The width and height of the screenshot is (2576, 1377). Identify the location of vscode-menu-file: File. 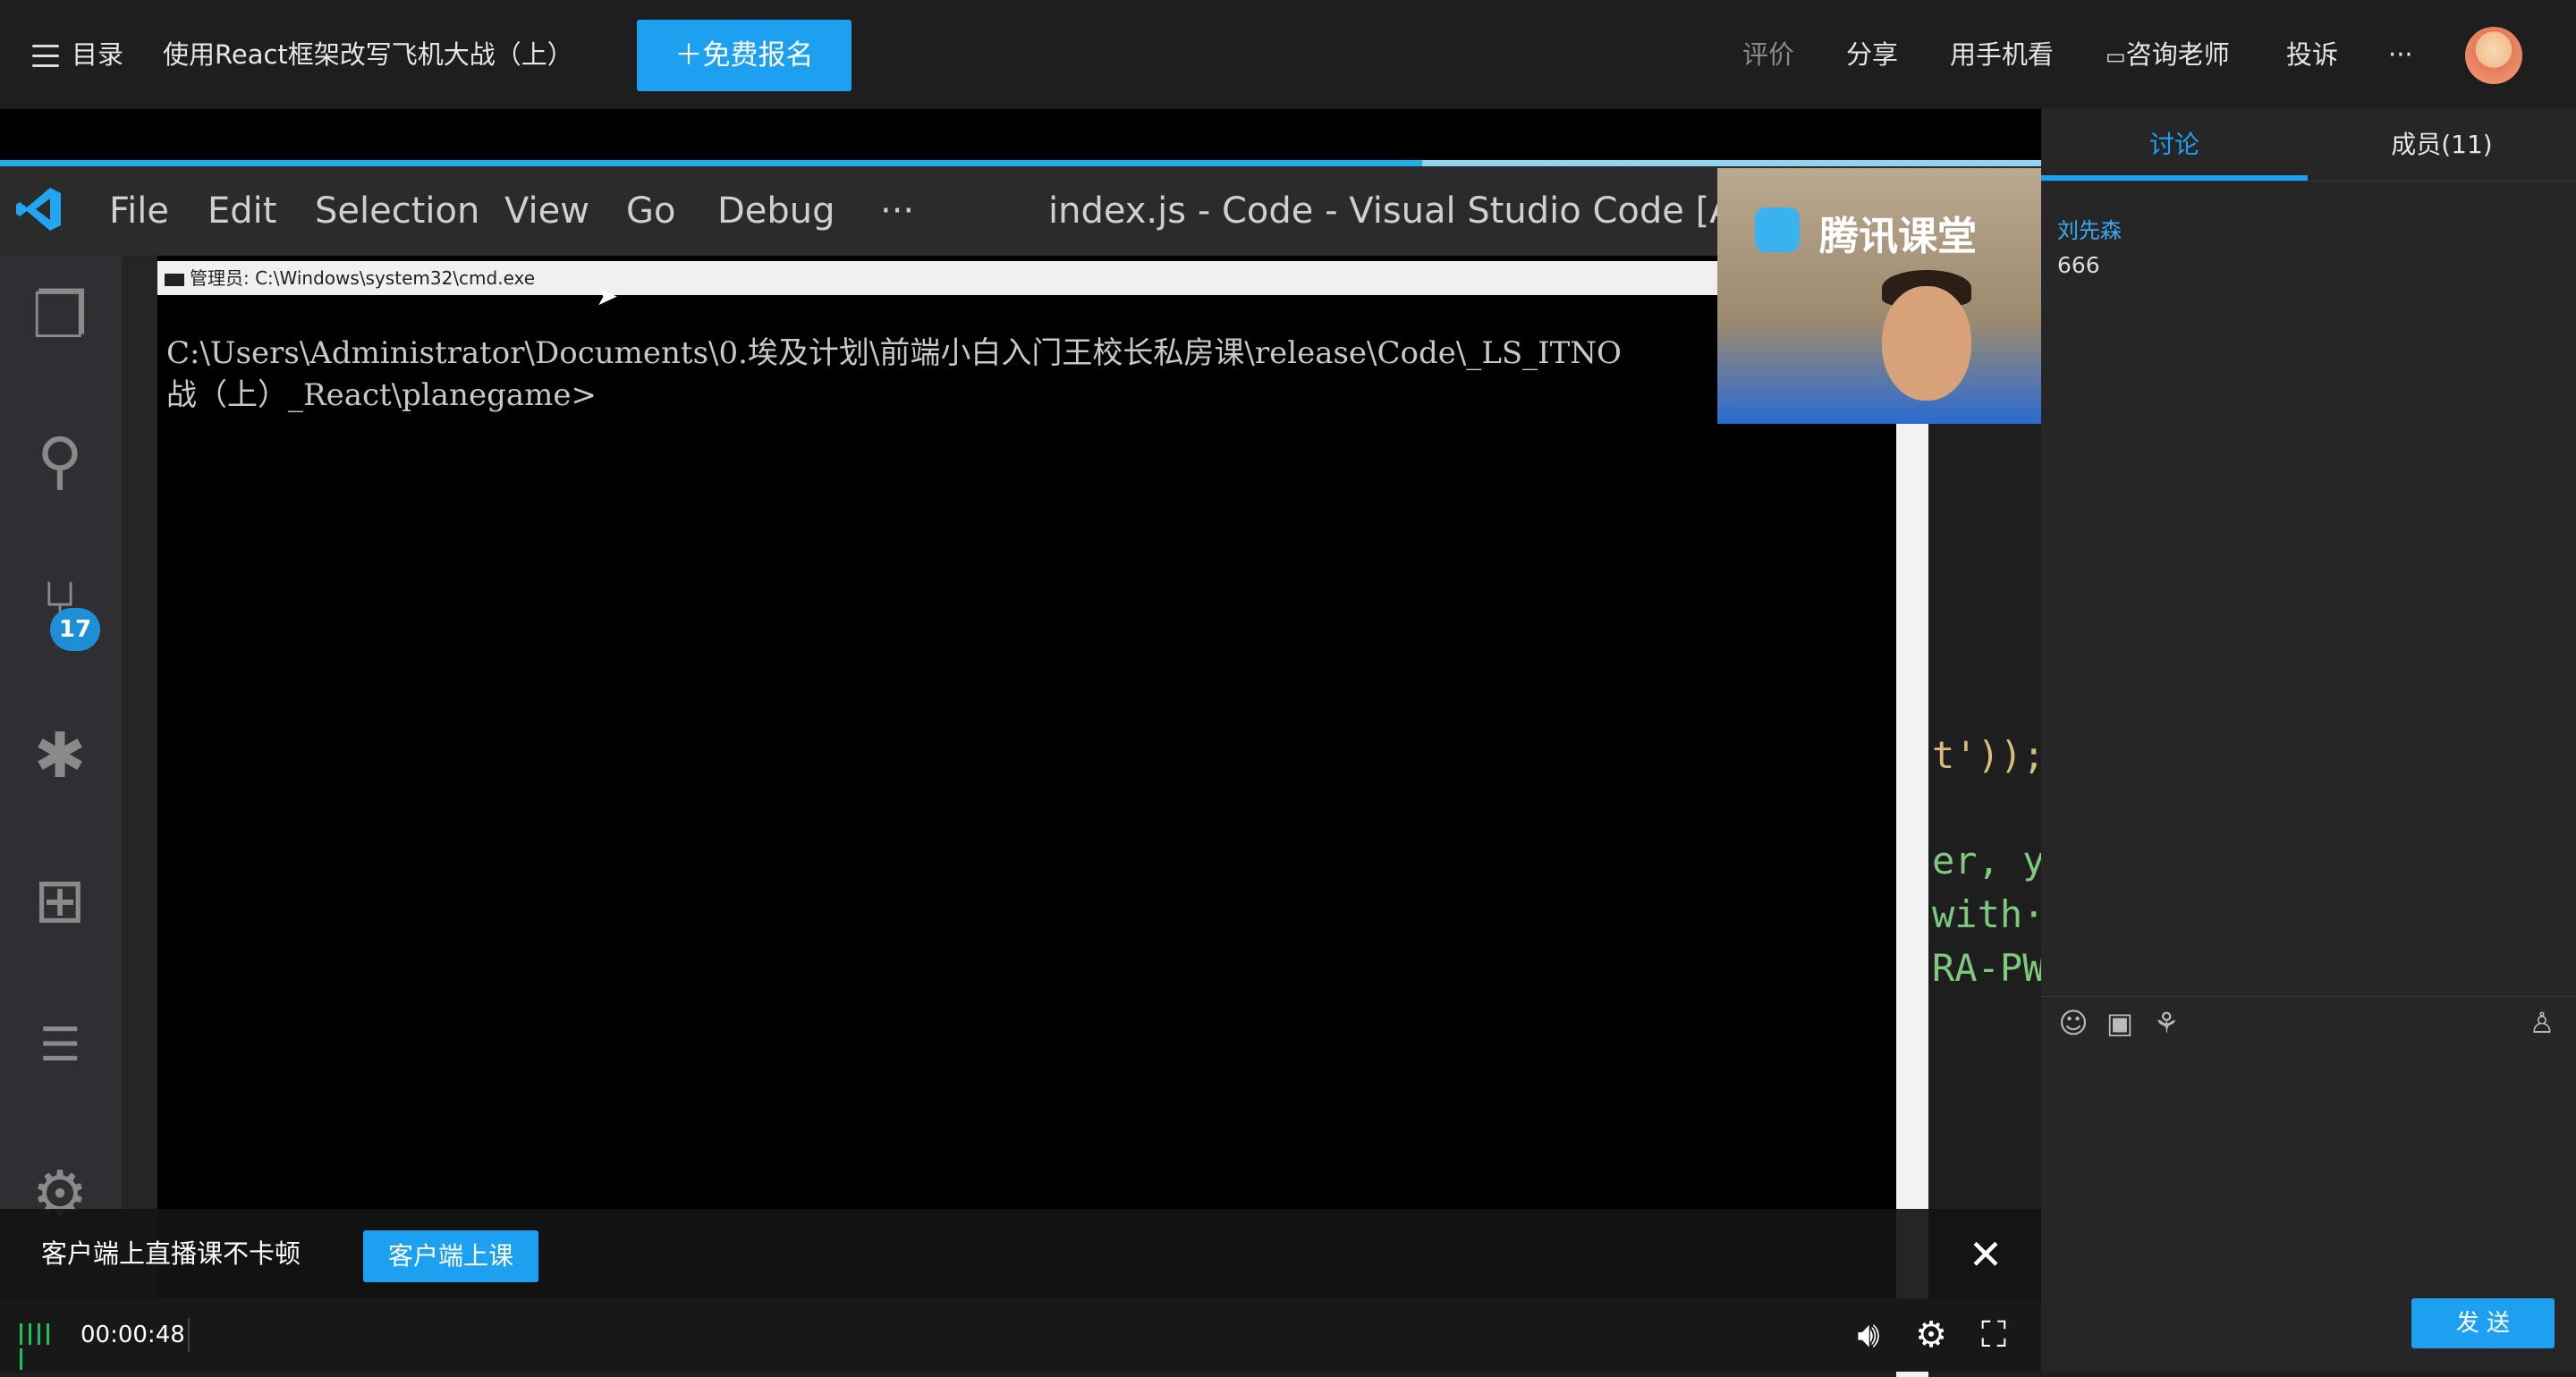
(139, 211).